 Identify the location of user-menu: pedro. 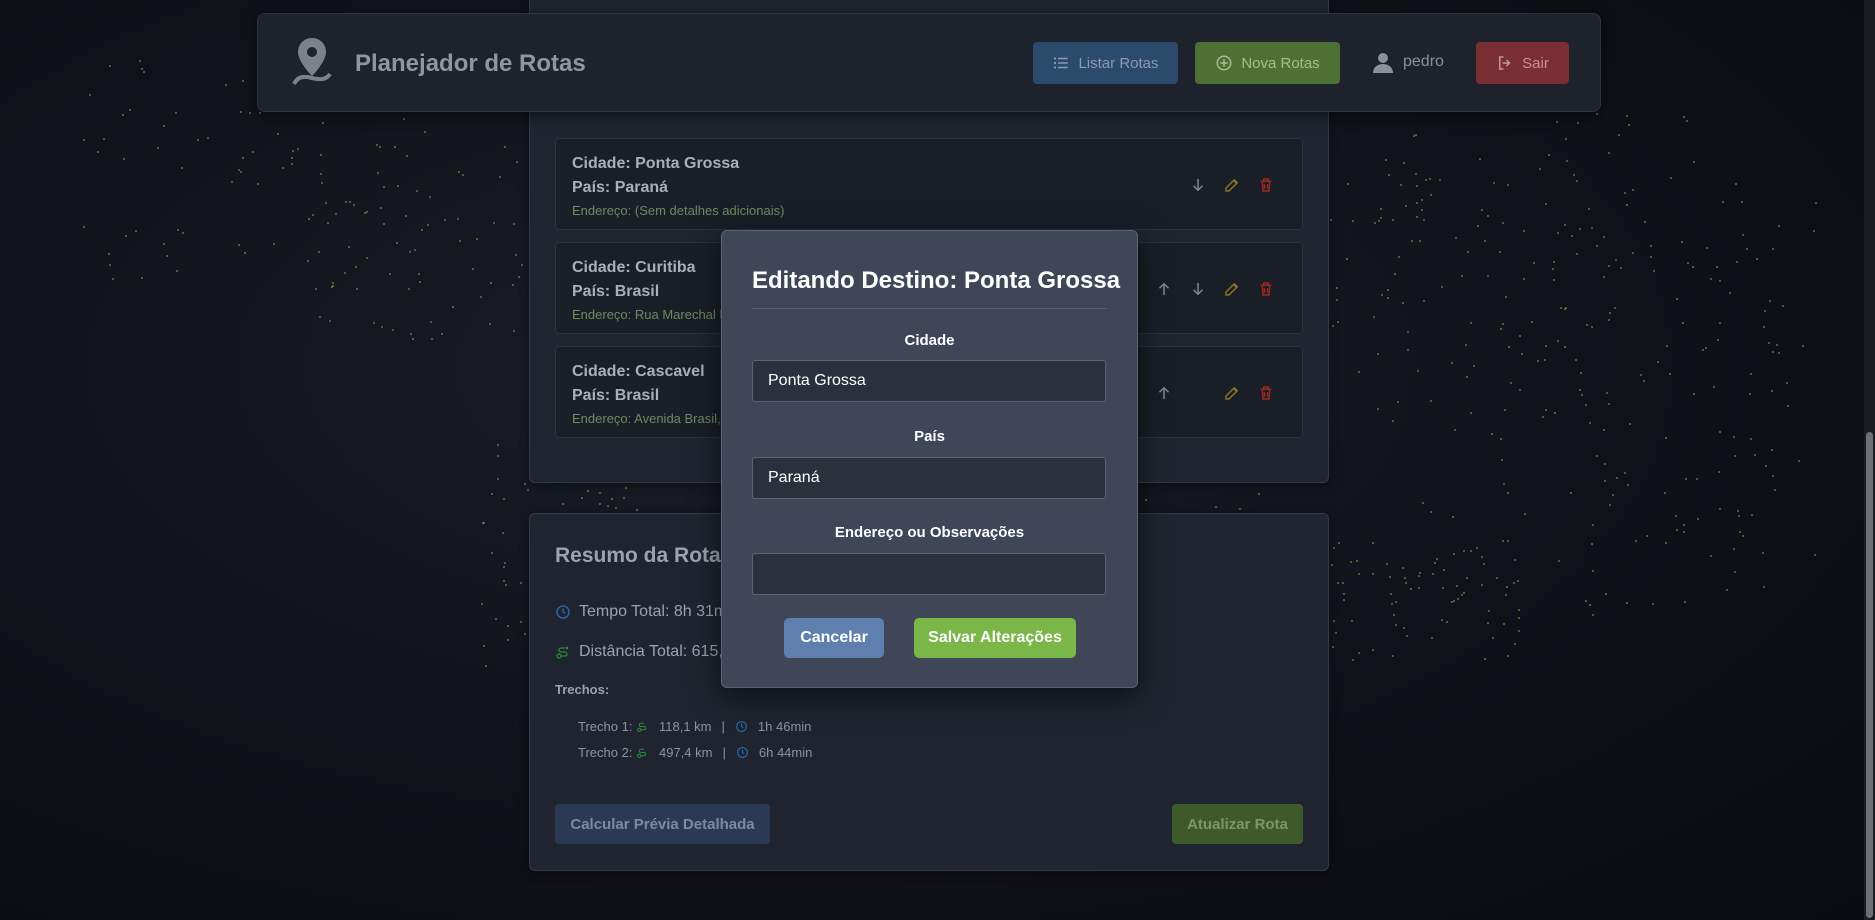
(1407, 62).